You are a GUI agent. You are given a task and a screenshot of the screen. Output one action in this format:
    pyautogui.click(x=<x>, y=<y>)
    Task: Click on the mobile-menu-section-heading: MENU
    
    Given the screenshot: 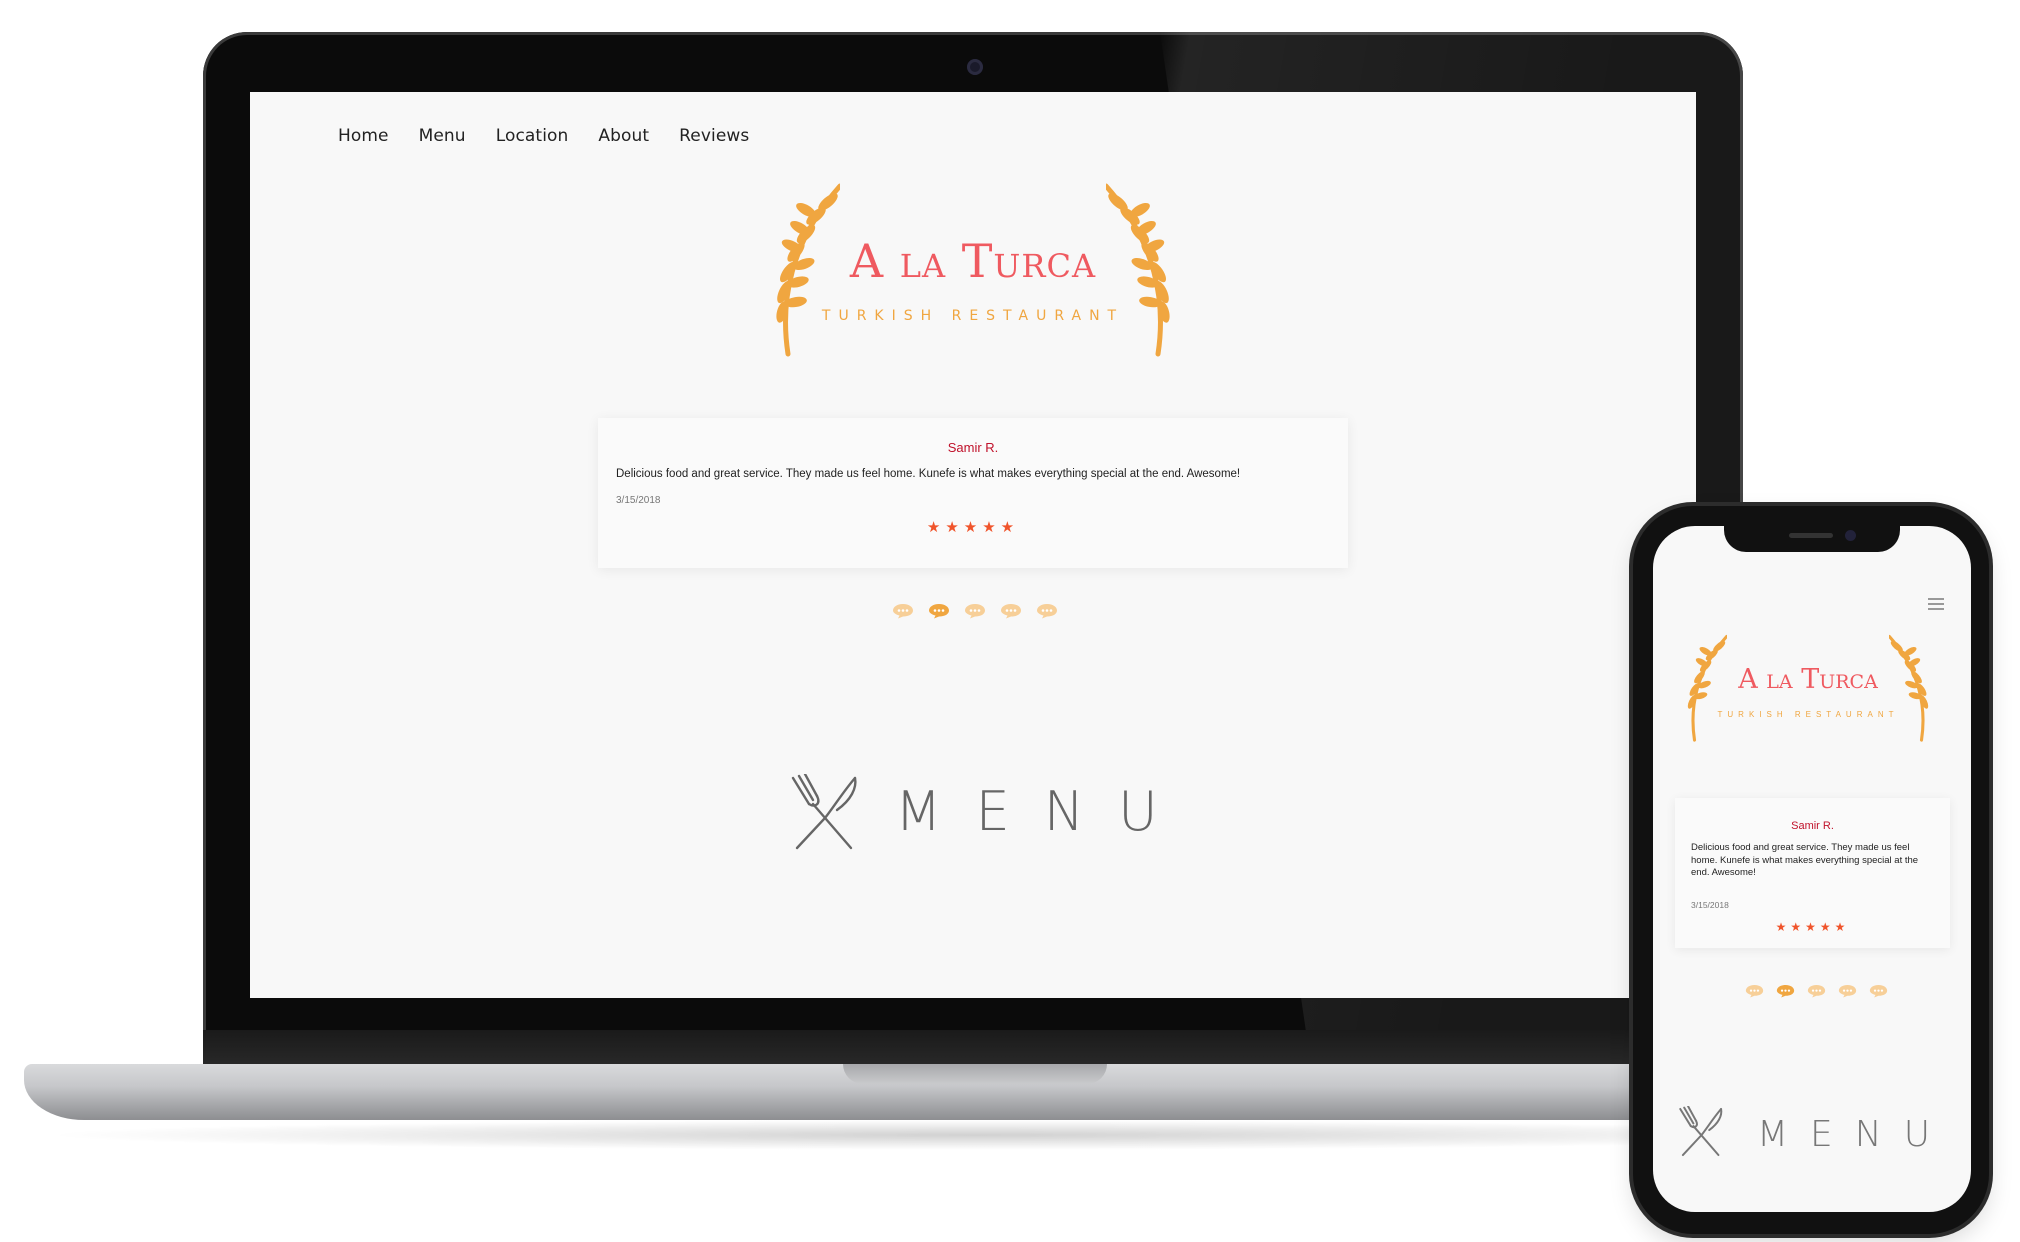 What is the action you would take?
    pyautogui.click(x=1815, y=1136)
    